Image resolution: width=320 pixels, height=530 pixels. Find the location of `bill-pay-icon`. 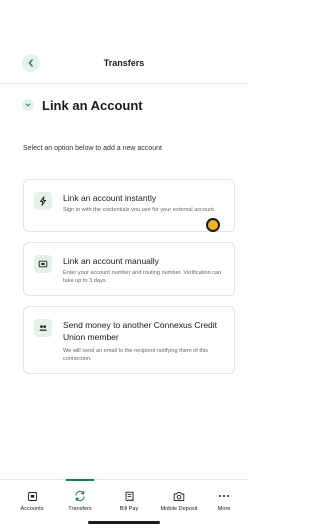

bill-pay-icon is located at coordinates (129, 496).